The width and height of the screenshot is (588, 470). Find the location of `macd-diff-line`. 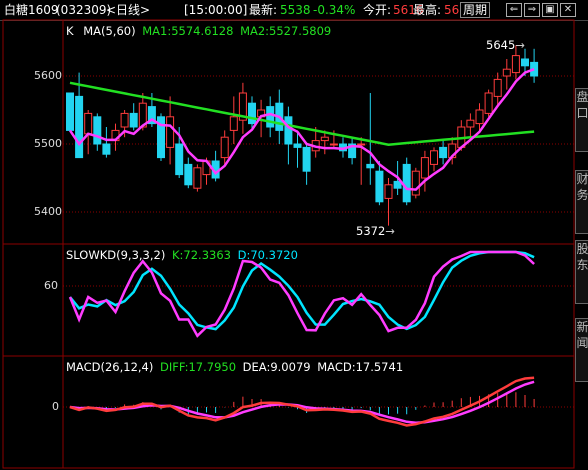

macd-diff-line is located at coordinates (302, 401).